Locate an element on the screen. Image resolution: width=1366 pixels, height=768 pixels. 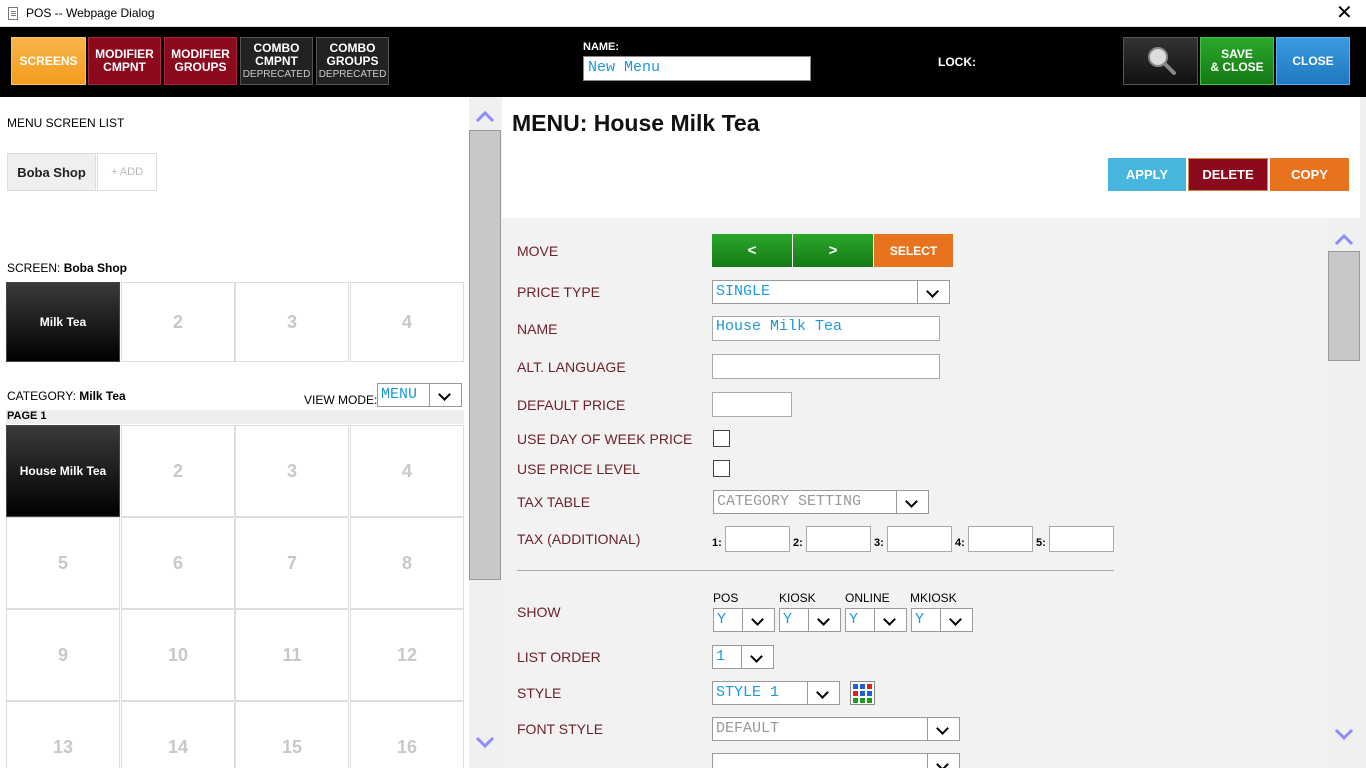
page-cell-4: 4 is located at coordinates (407, 471).